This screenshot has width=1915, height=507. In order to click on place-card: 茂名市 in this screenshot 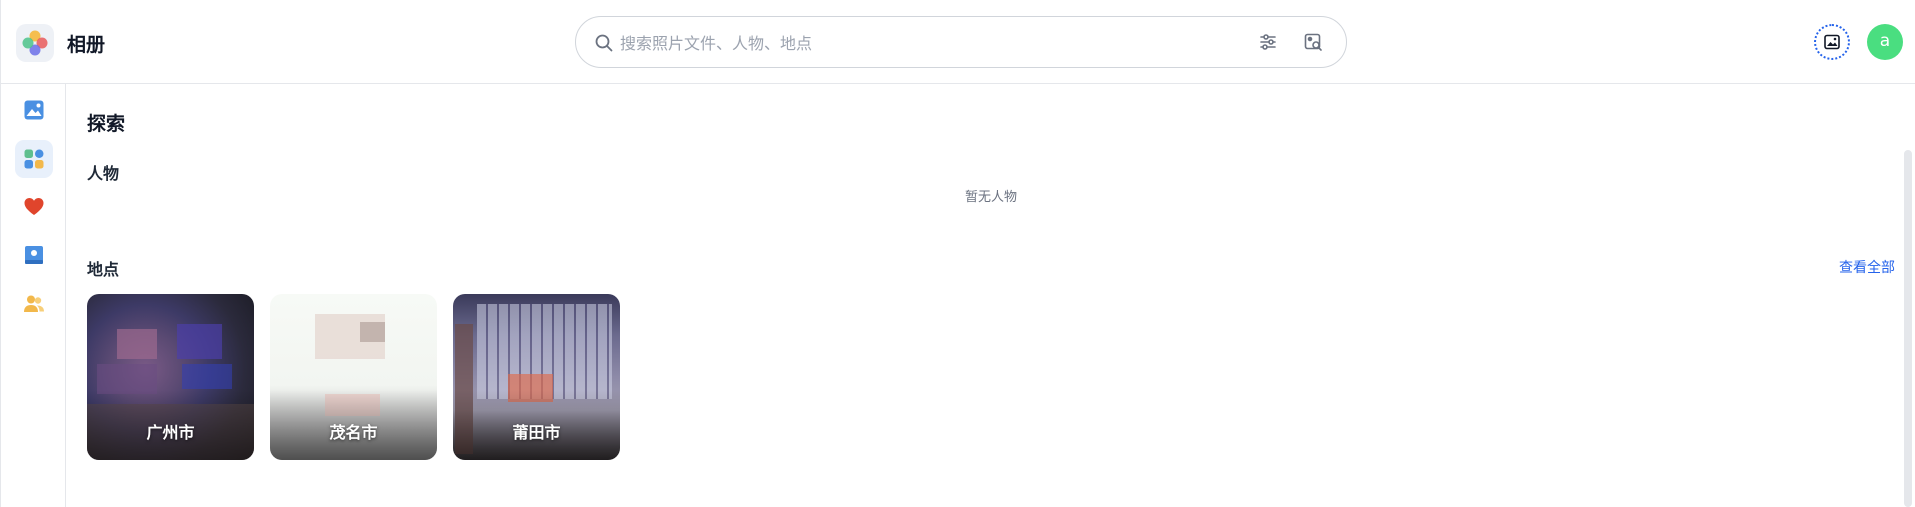, I will do `click(353, 377)`.